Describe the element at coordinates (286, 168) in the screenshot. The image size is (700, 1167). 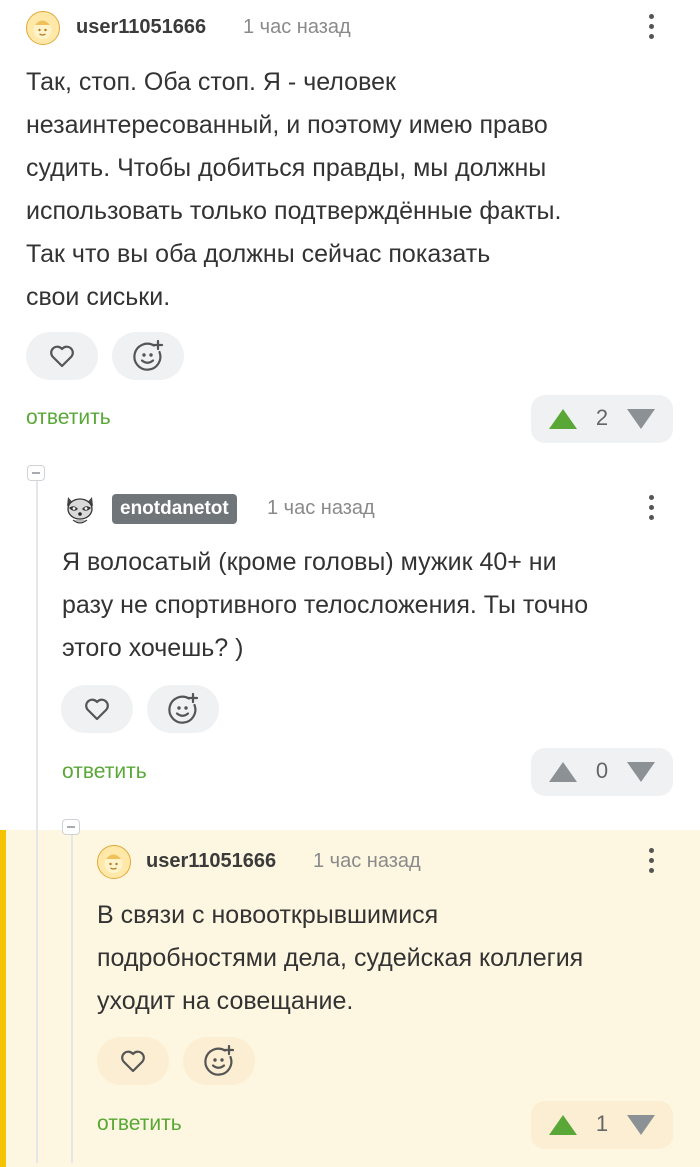
I see `comment-line: судить. Чтобы добиться правды, мы должны` at that location.